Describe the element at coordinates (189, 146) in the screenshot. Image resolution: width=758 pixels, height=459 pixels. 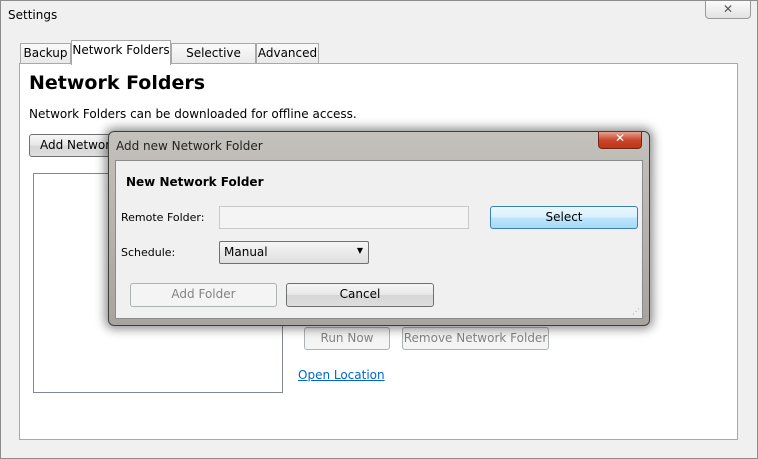
I see `dialog-title: Add new Network Folder` at that location.